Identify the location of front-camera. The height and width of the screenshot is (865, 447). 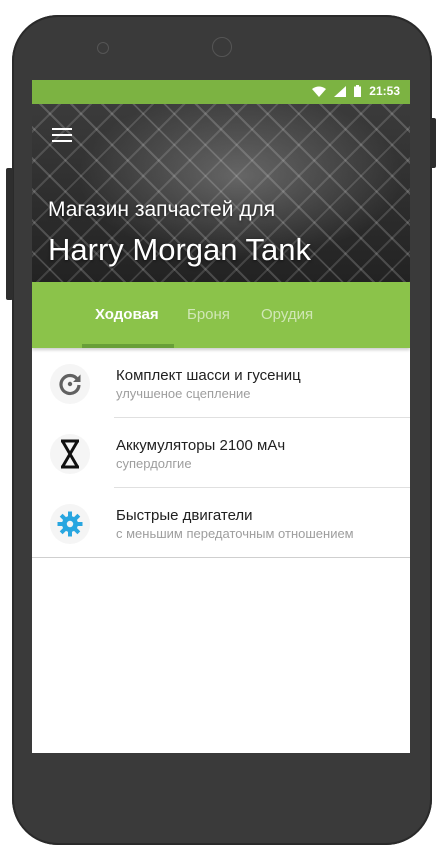
(222, 47).